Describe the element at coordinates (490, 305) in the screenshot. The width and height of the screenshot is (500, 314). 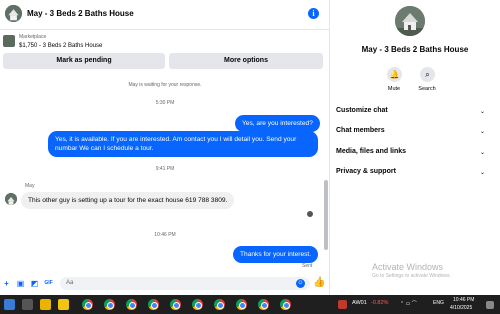
I see `notifications-icon` at that location.